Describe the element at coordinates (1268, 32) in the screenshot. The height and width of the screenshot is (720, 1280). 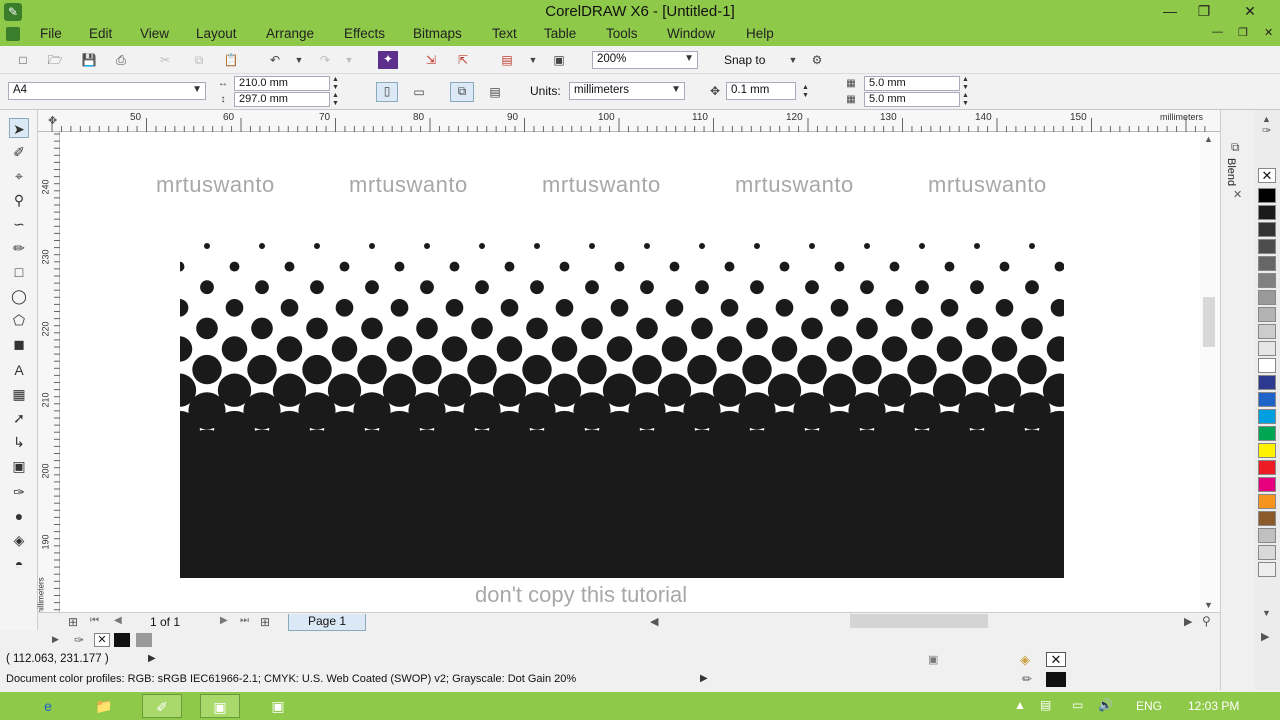
I see `doc-close-icon: ✕` at that location.